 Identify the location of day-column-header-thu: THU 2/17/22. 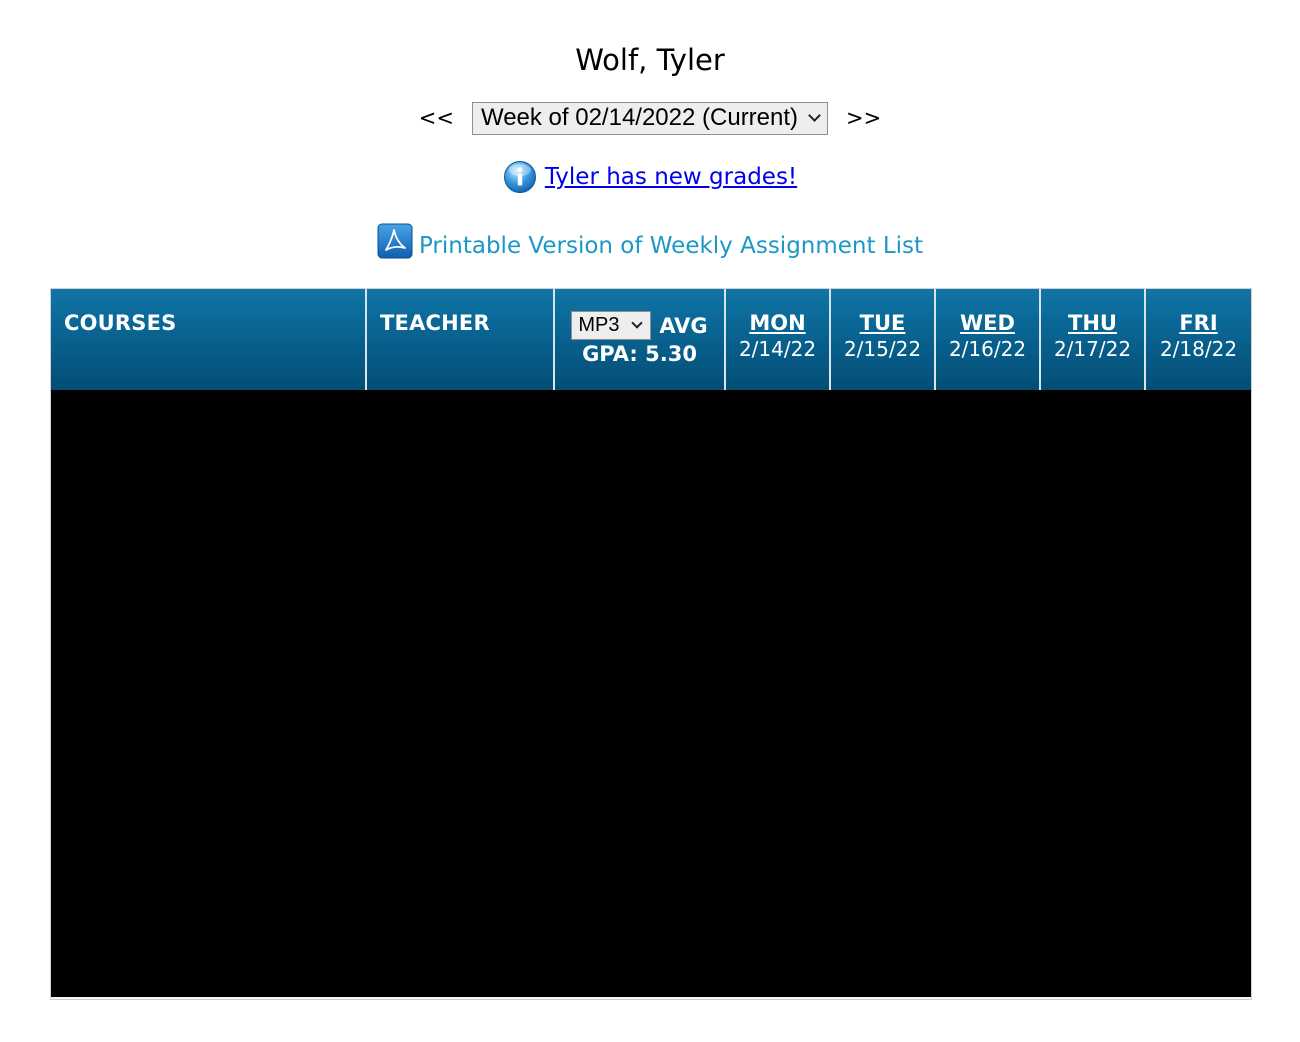
(1093, 339).